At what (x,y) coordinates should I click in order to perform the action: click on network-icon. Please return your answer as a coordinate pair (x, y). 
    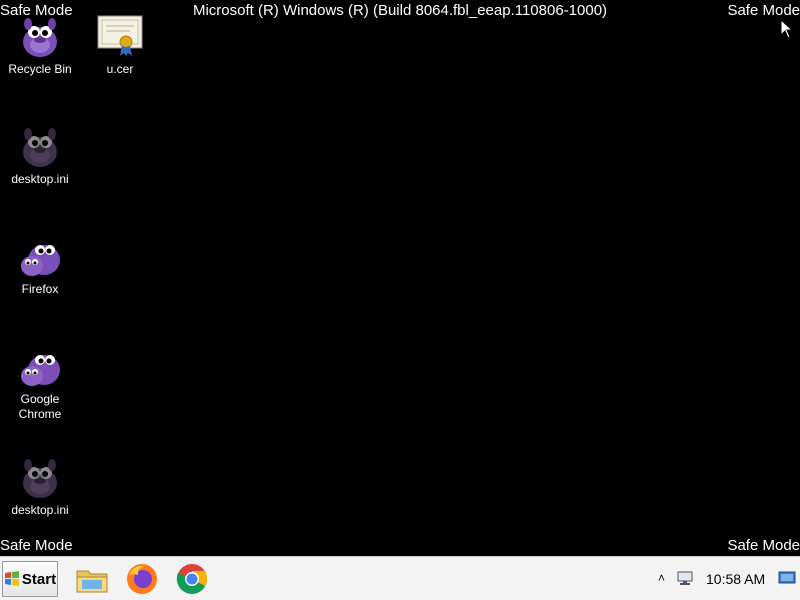
    Looking at the image, I should click on (685, 578).